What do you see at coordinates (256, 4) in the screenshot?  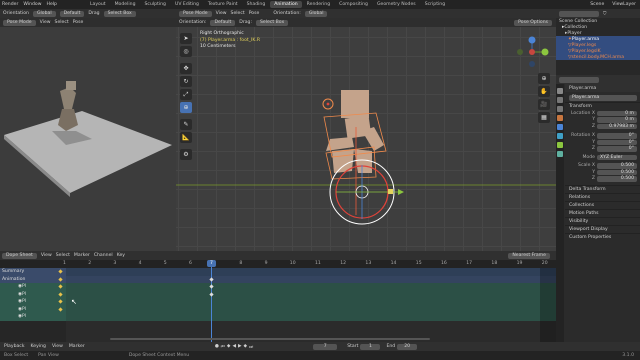 I see `tab-shading: Shading` at bounding box center [256, 4].